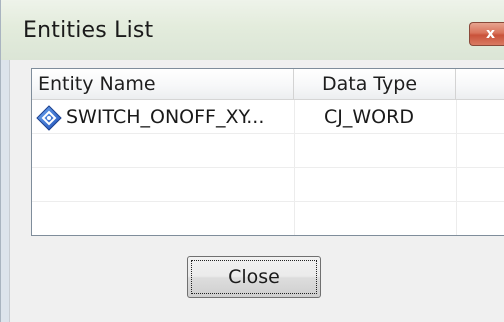 The height and width of the screenshot is (322, 504). What do you see at coordinates (88, 30) in the screenshot?
I see `window-title: Entities List` at bounding box center [88, 30].